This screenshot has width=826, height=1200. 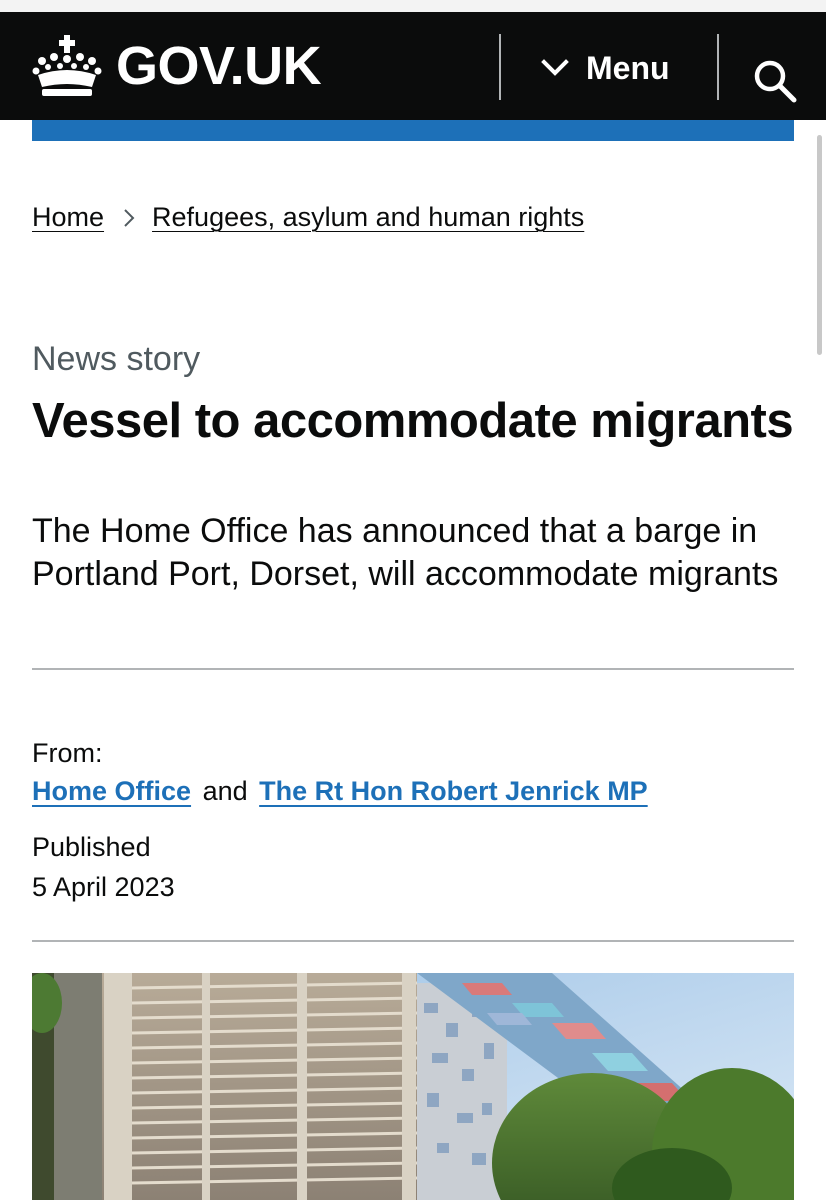 I want to click on breadcrumb: Home Refugees, asylum and human rights, so click(x=308, y=217).